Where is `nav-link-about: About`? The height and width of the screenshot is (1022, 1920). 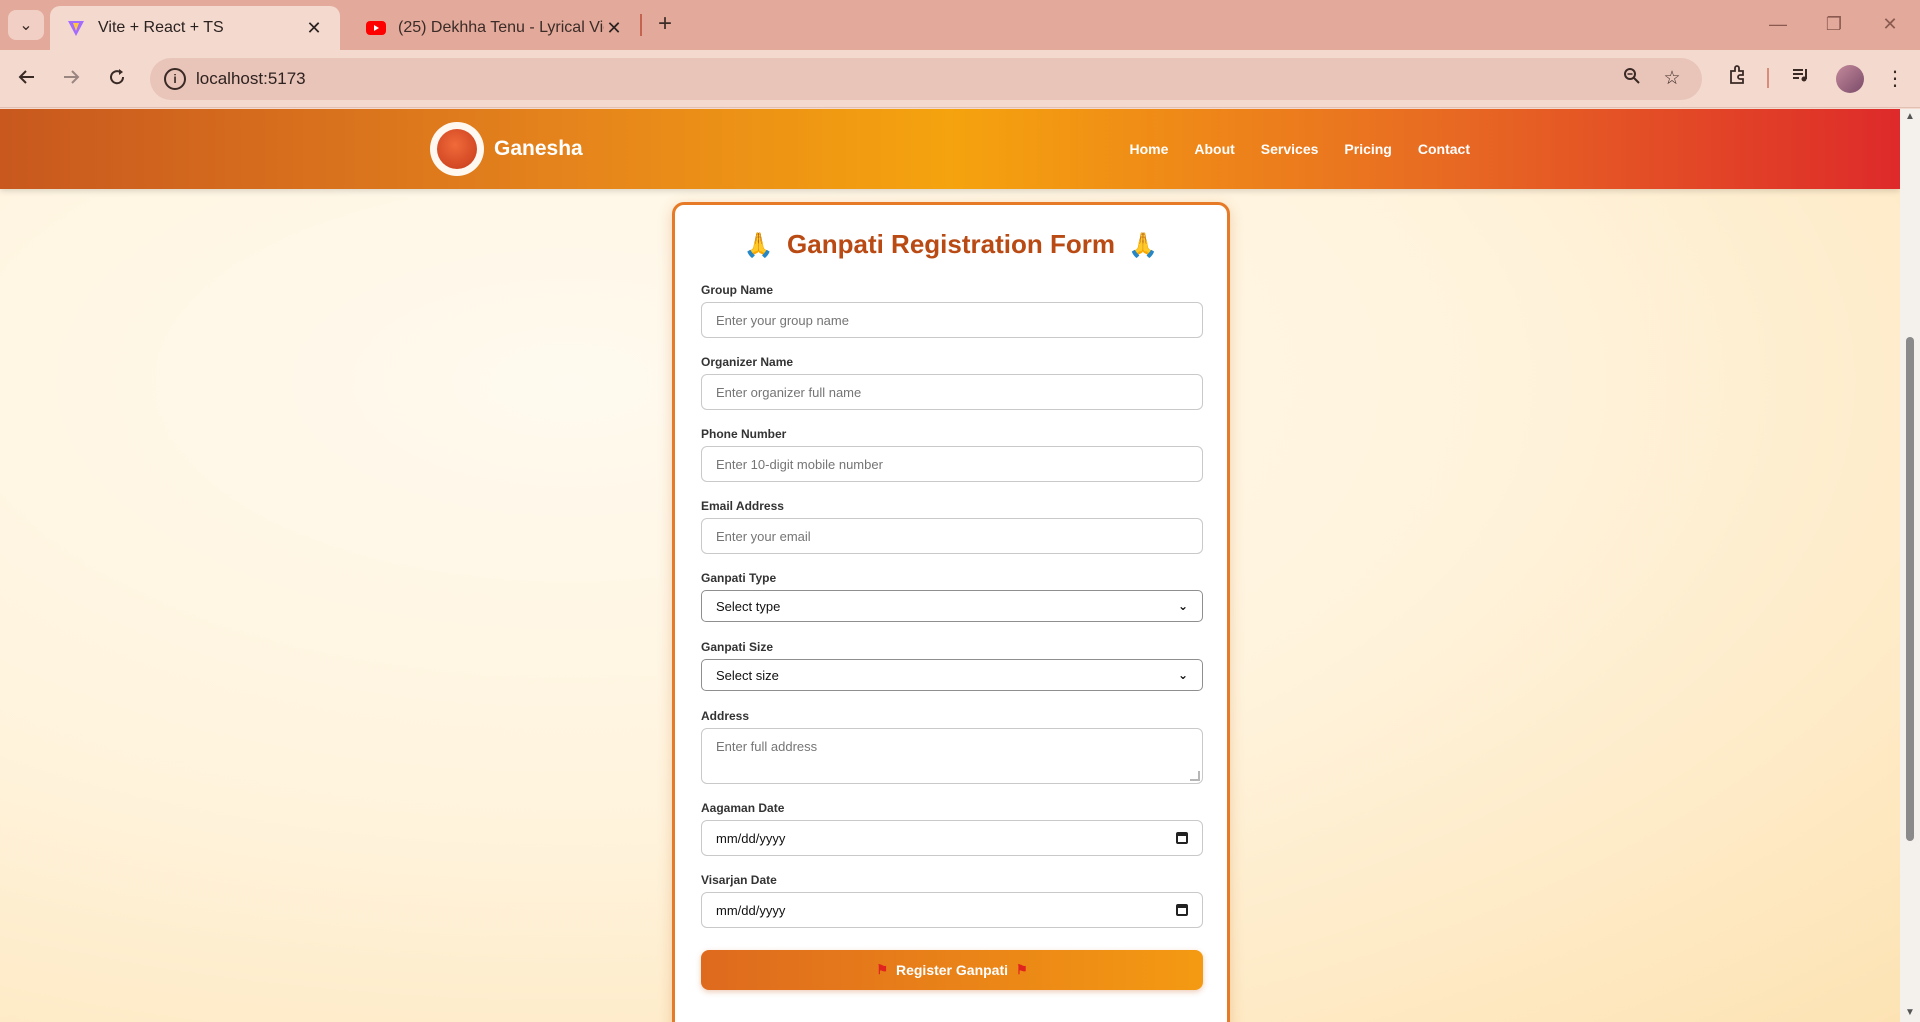 nav-link-about: About is located at coordinates (1214, 149).